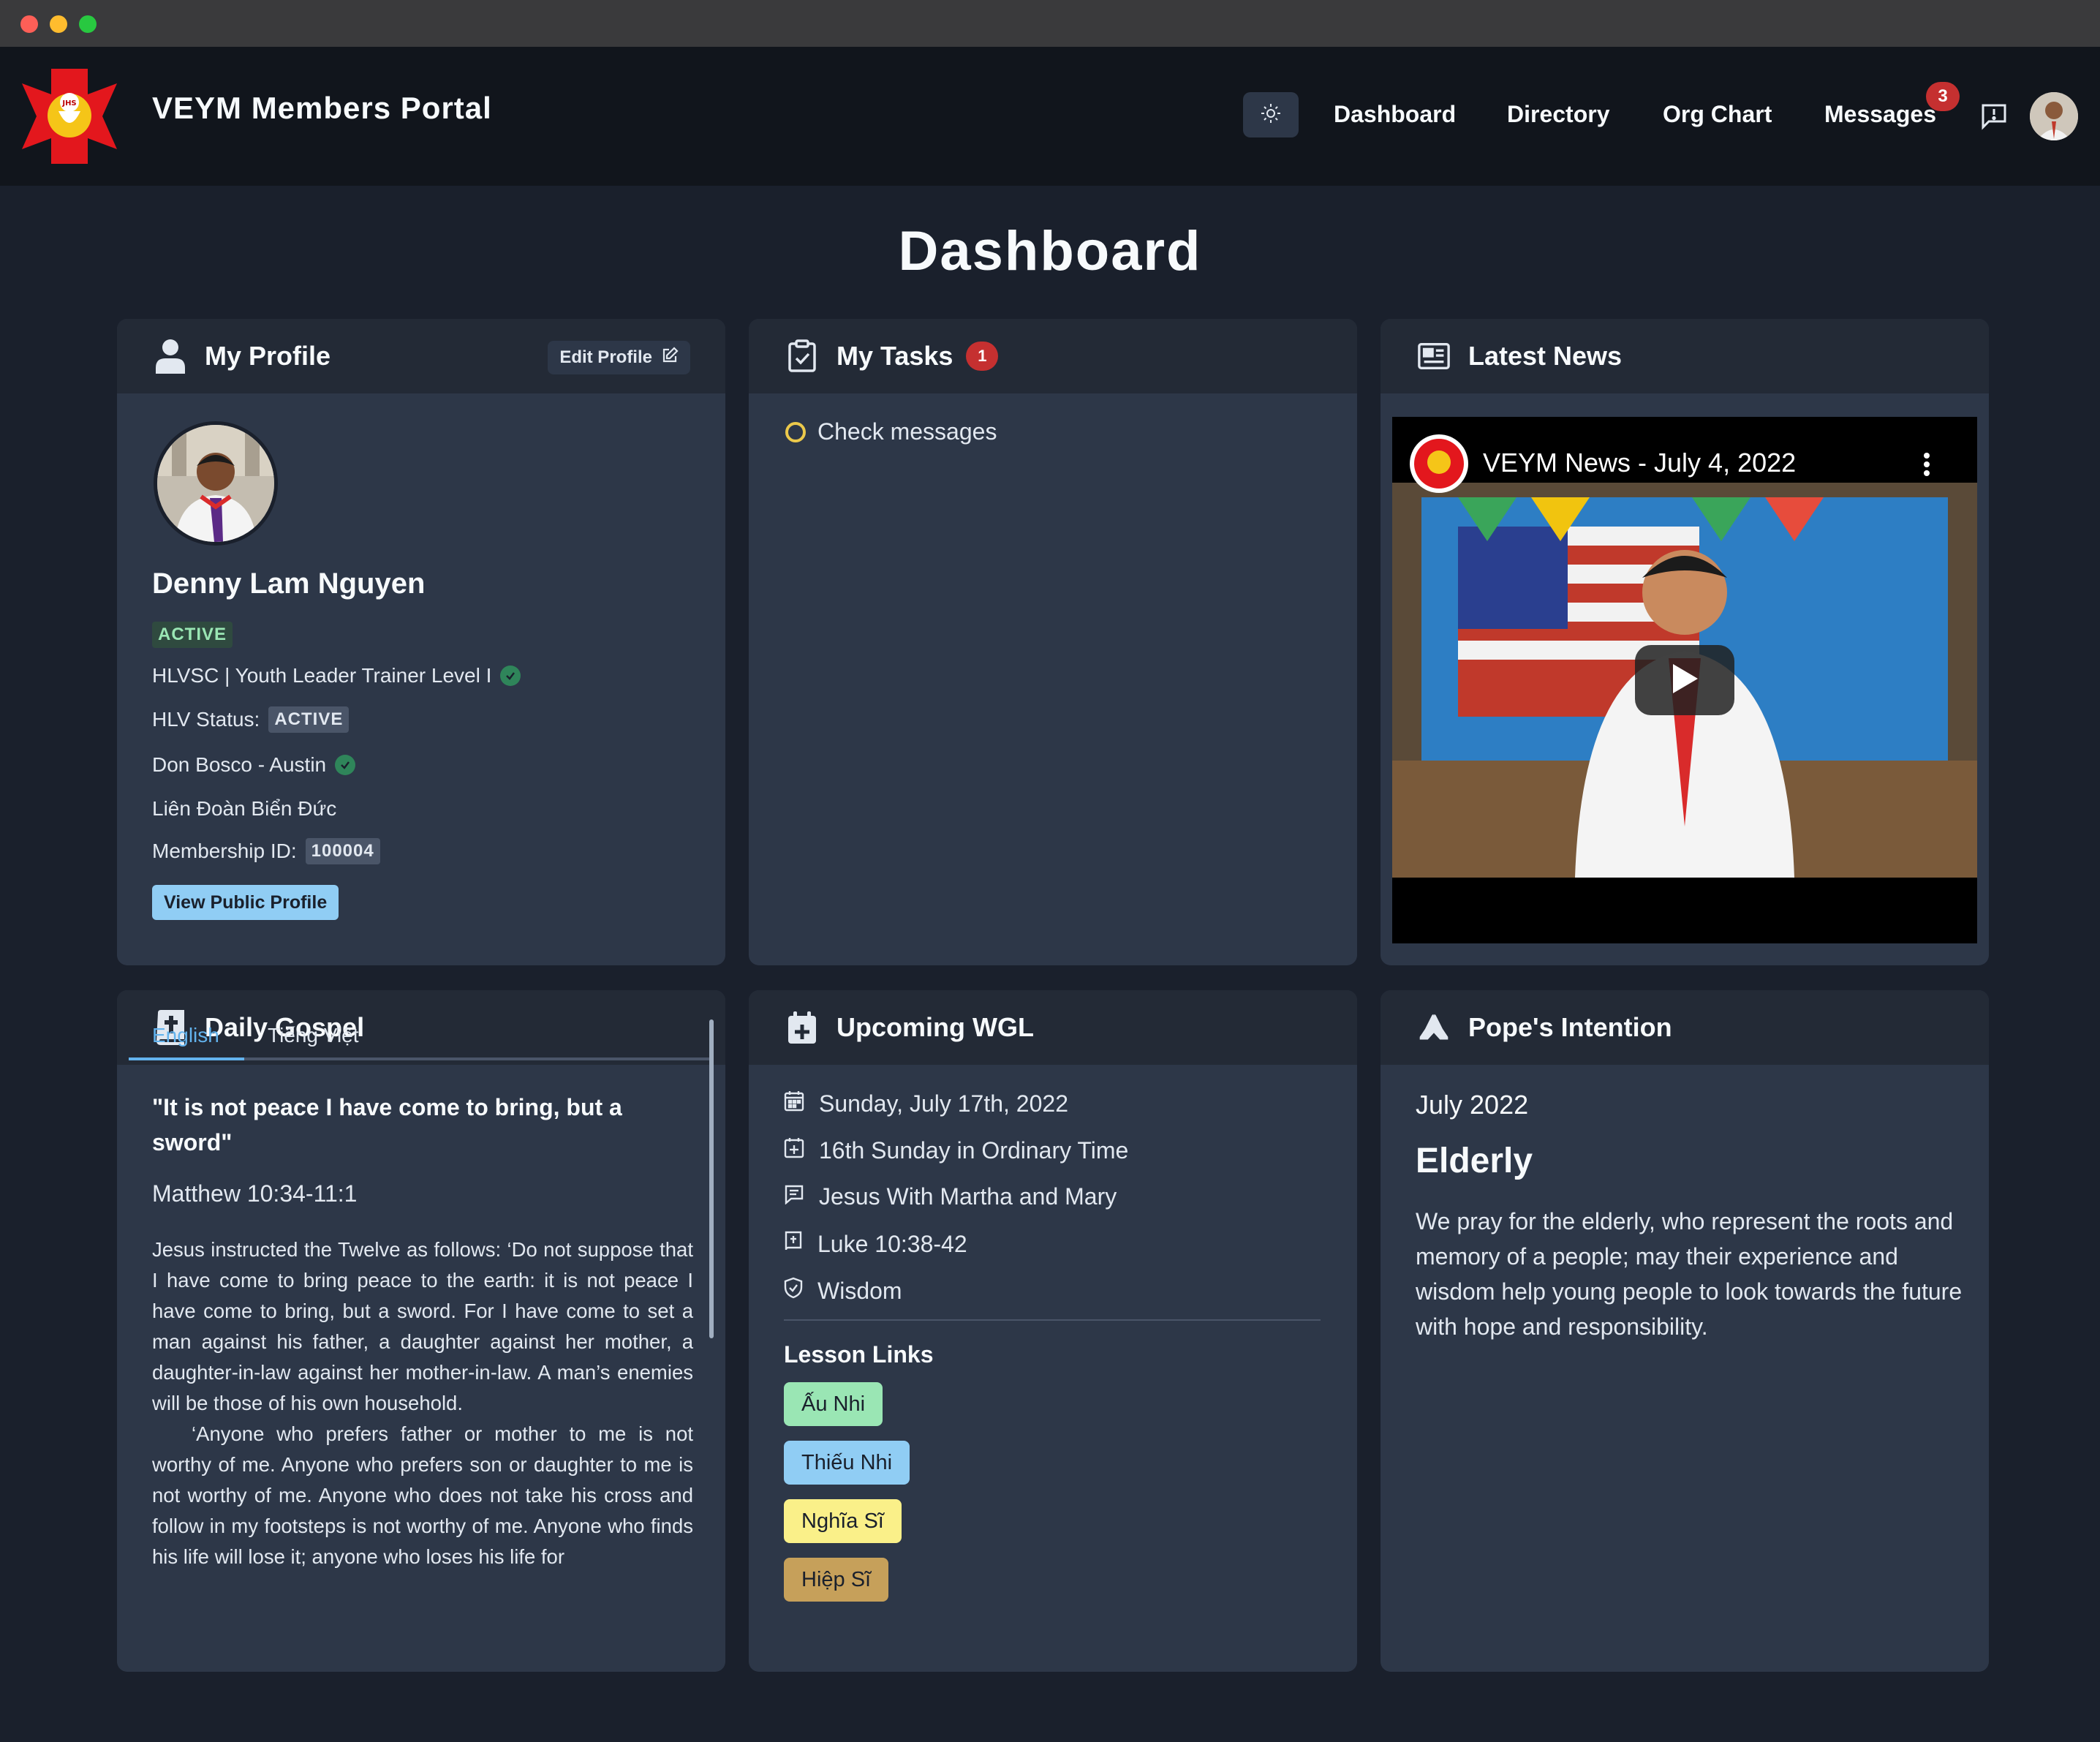 The image size is (2100, 1742). What do you see at coordinates (421, 1039) in the screenshot?
I see `gospel-language-tabs: English Tiếng Việt` at bounding box center [421, 1039].